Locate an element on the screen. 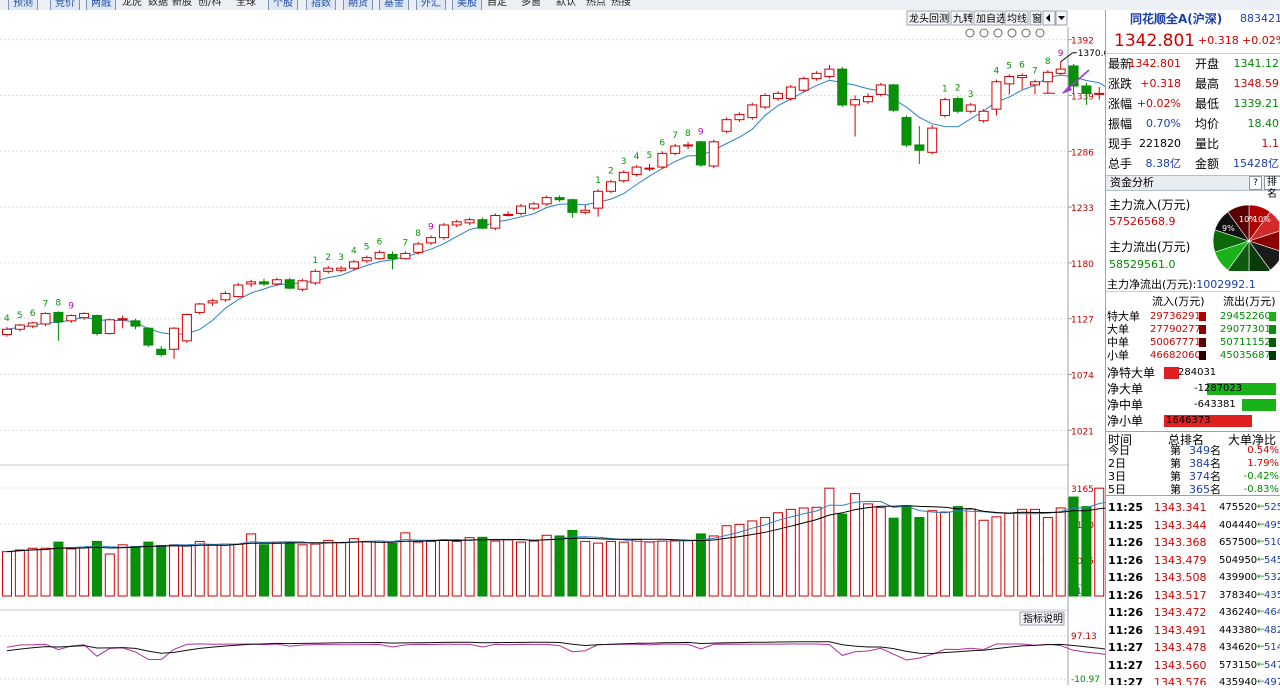 The image size is (1280, 688). toolbar-item-14: 自定 is located at coordinates (497, 4).